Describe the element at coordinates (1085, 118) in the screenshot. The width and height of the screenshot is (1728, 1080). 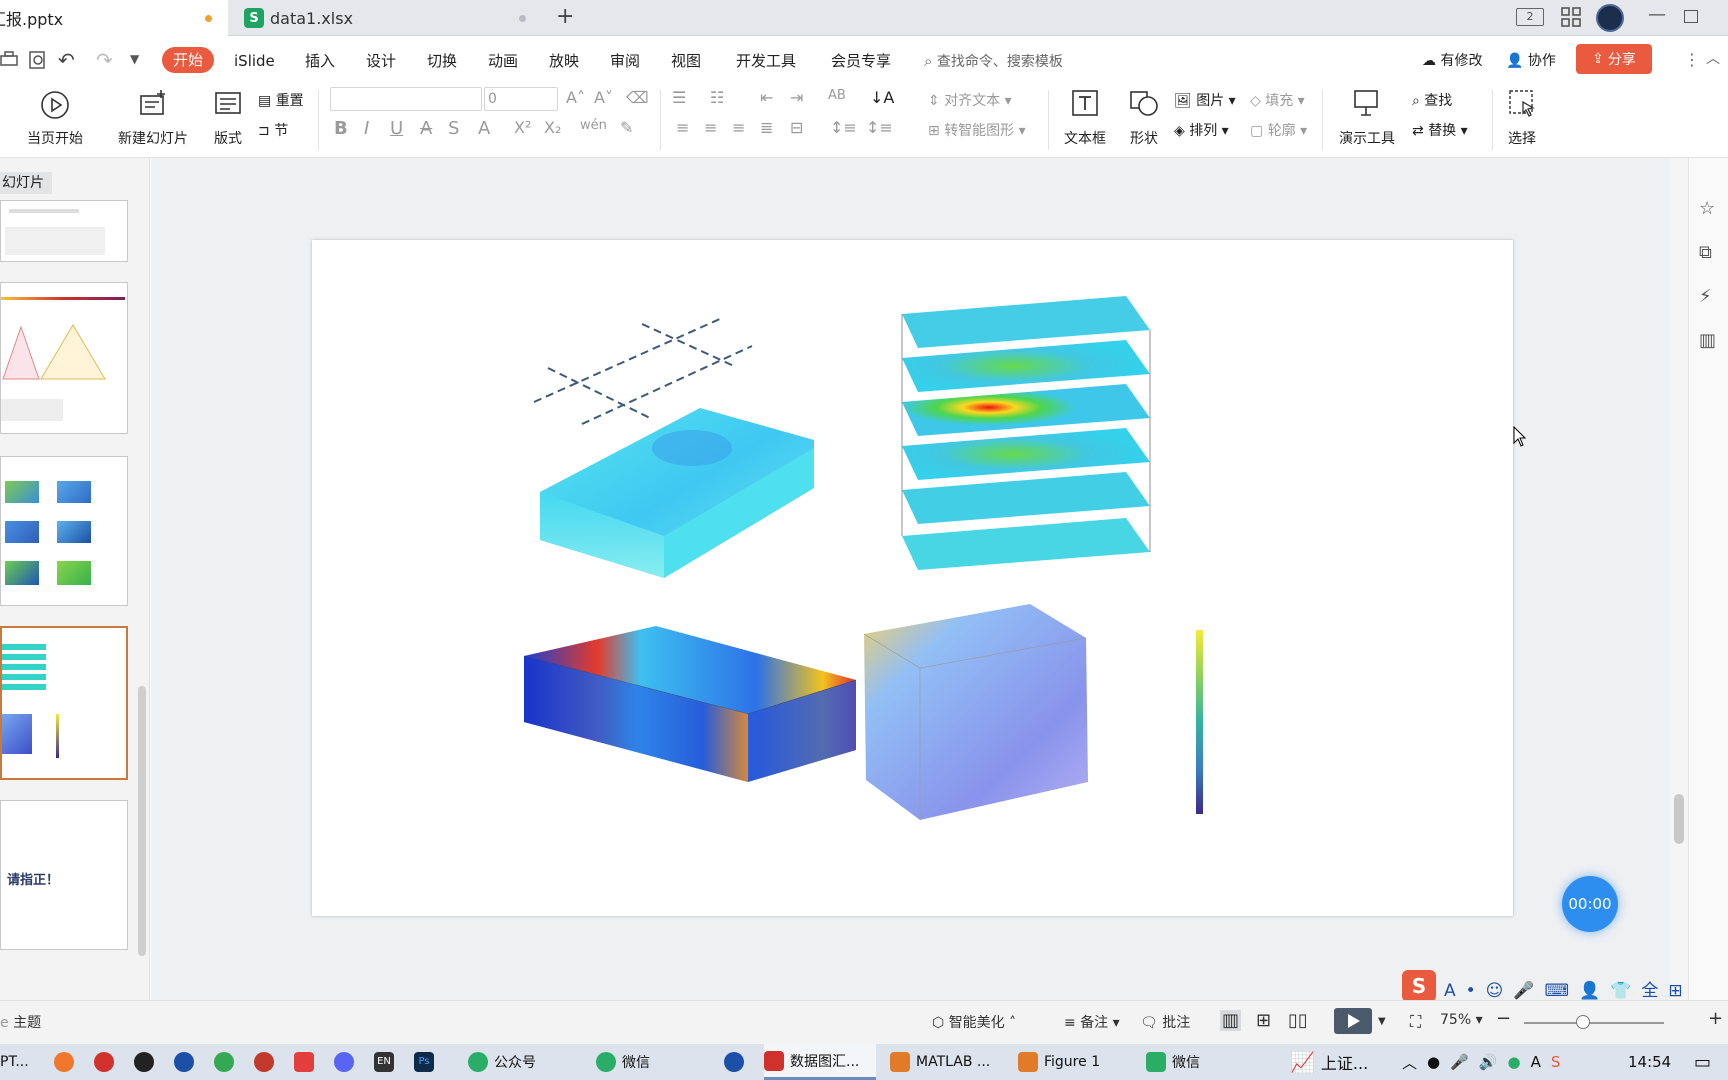
I see `textbox-button: 文本框` at that location.